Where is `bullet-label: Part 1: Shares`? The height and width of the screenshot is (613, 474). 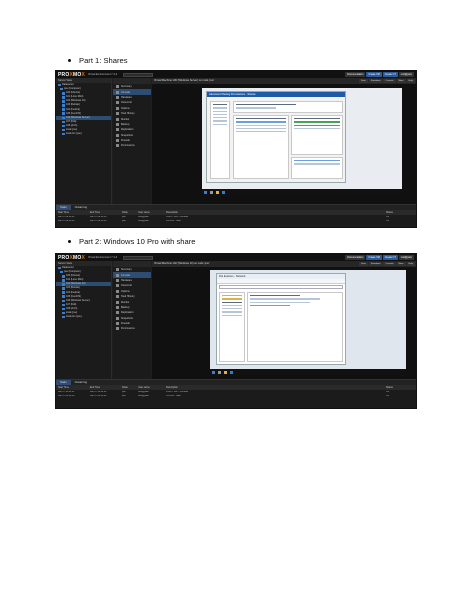 bullet-label: Part 1: Shares is located at coordinates (103, 60).